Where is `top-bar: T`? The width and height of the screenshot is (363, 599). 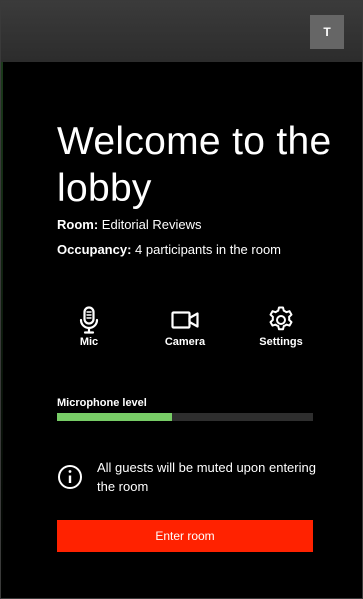 top-bar: T is located at coordinates (181, 31).